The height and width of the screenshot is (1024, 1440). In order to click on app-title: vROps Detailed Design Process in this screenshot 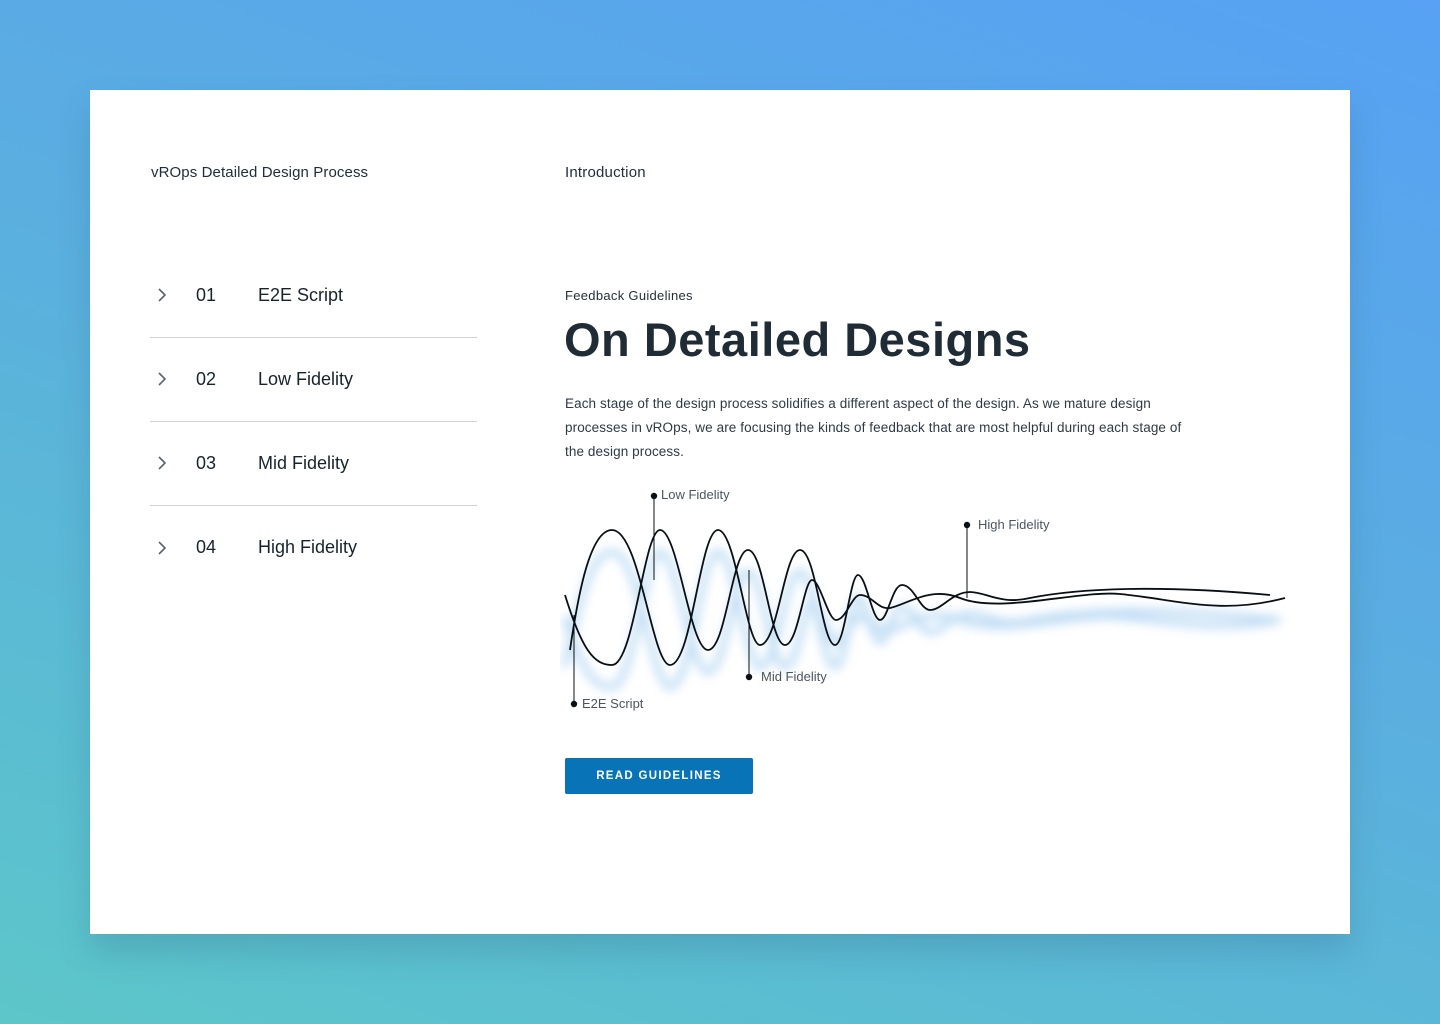, I will do `click(260, 172)`.